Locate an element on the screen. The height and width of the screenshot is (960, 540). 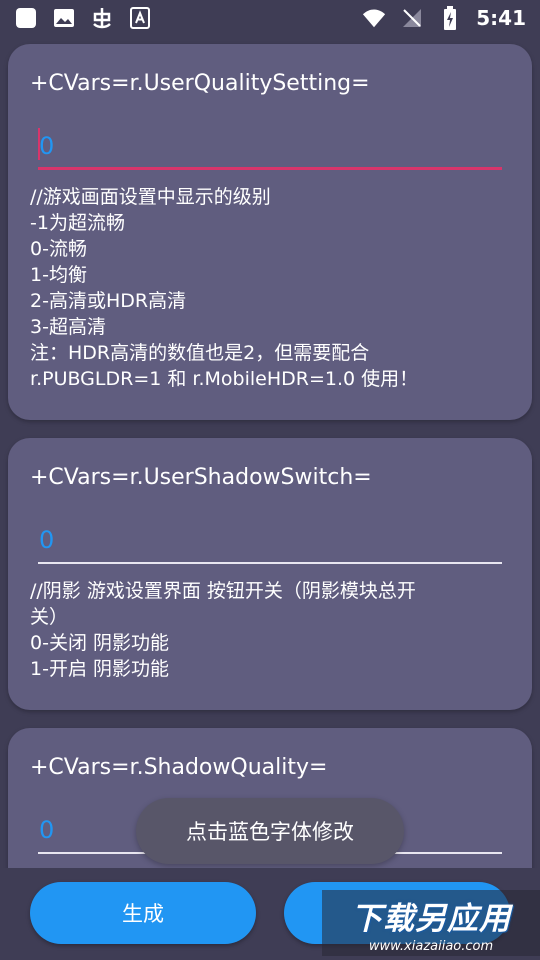
watermark-logo: 下载另应用 www.xiazaiiao.com is located at coordinates (431, 923).